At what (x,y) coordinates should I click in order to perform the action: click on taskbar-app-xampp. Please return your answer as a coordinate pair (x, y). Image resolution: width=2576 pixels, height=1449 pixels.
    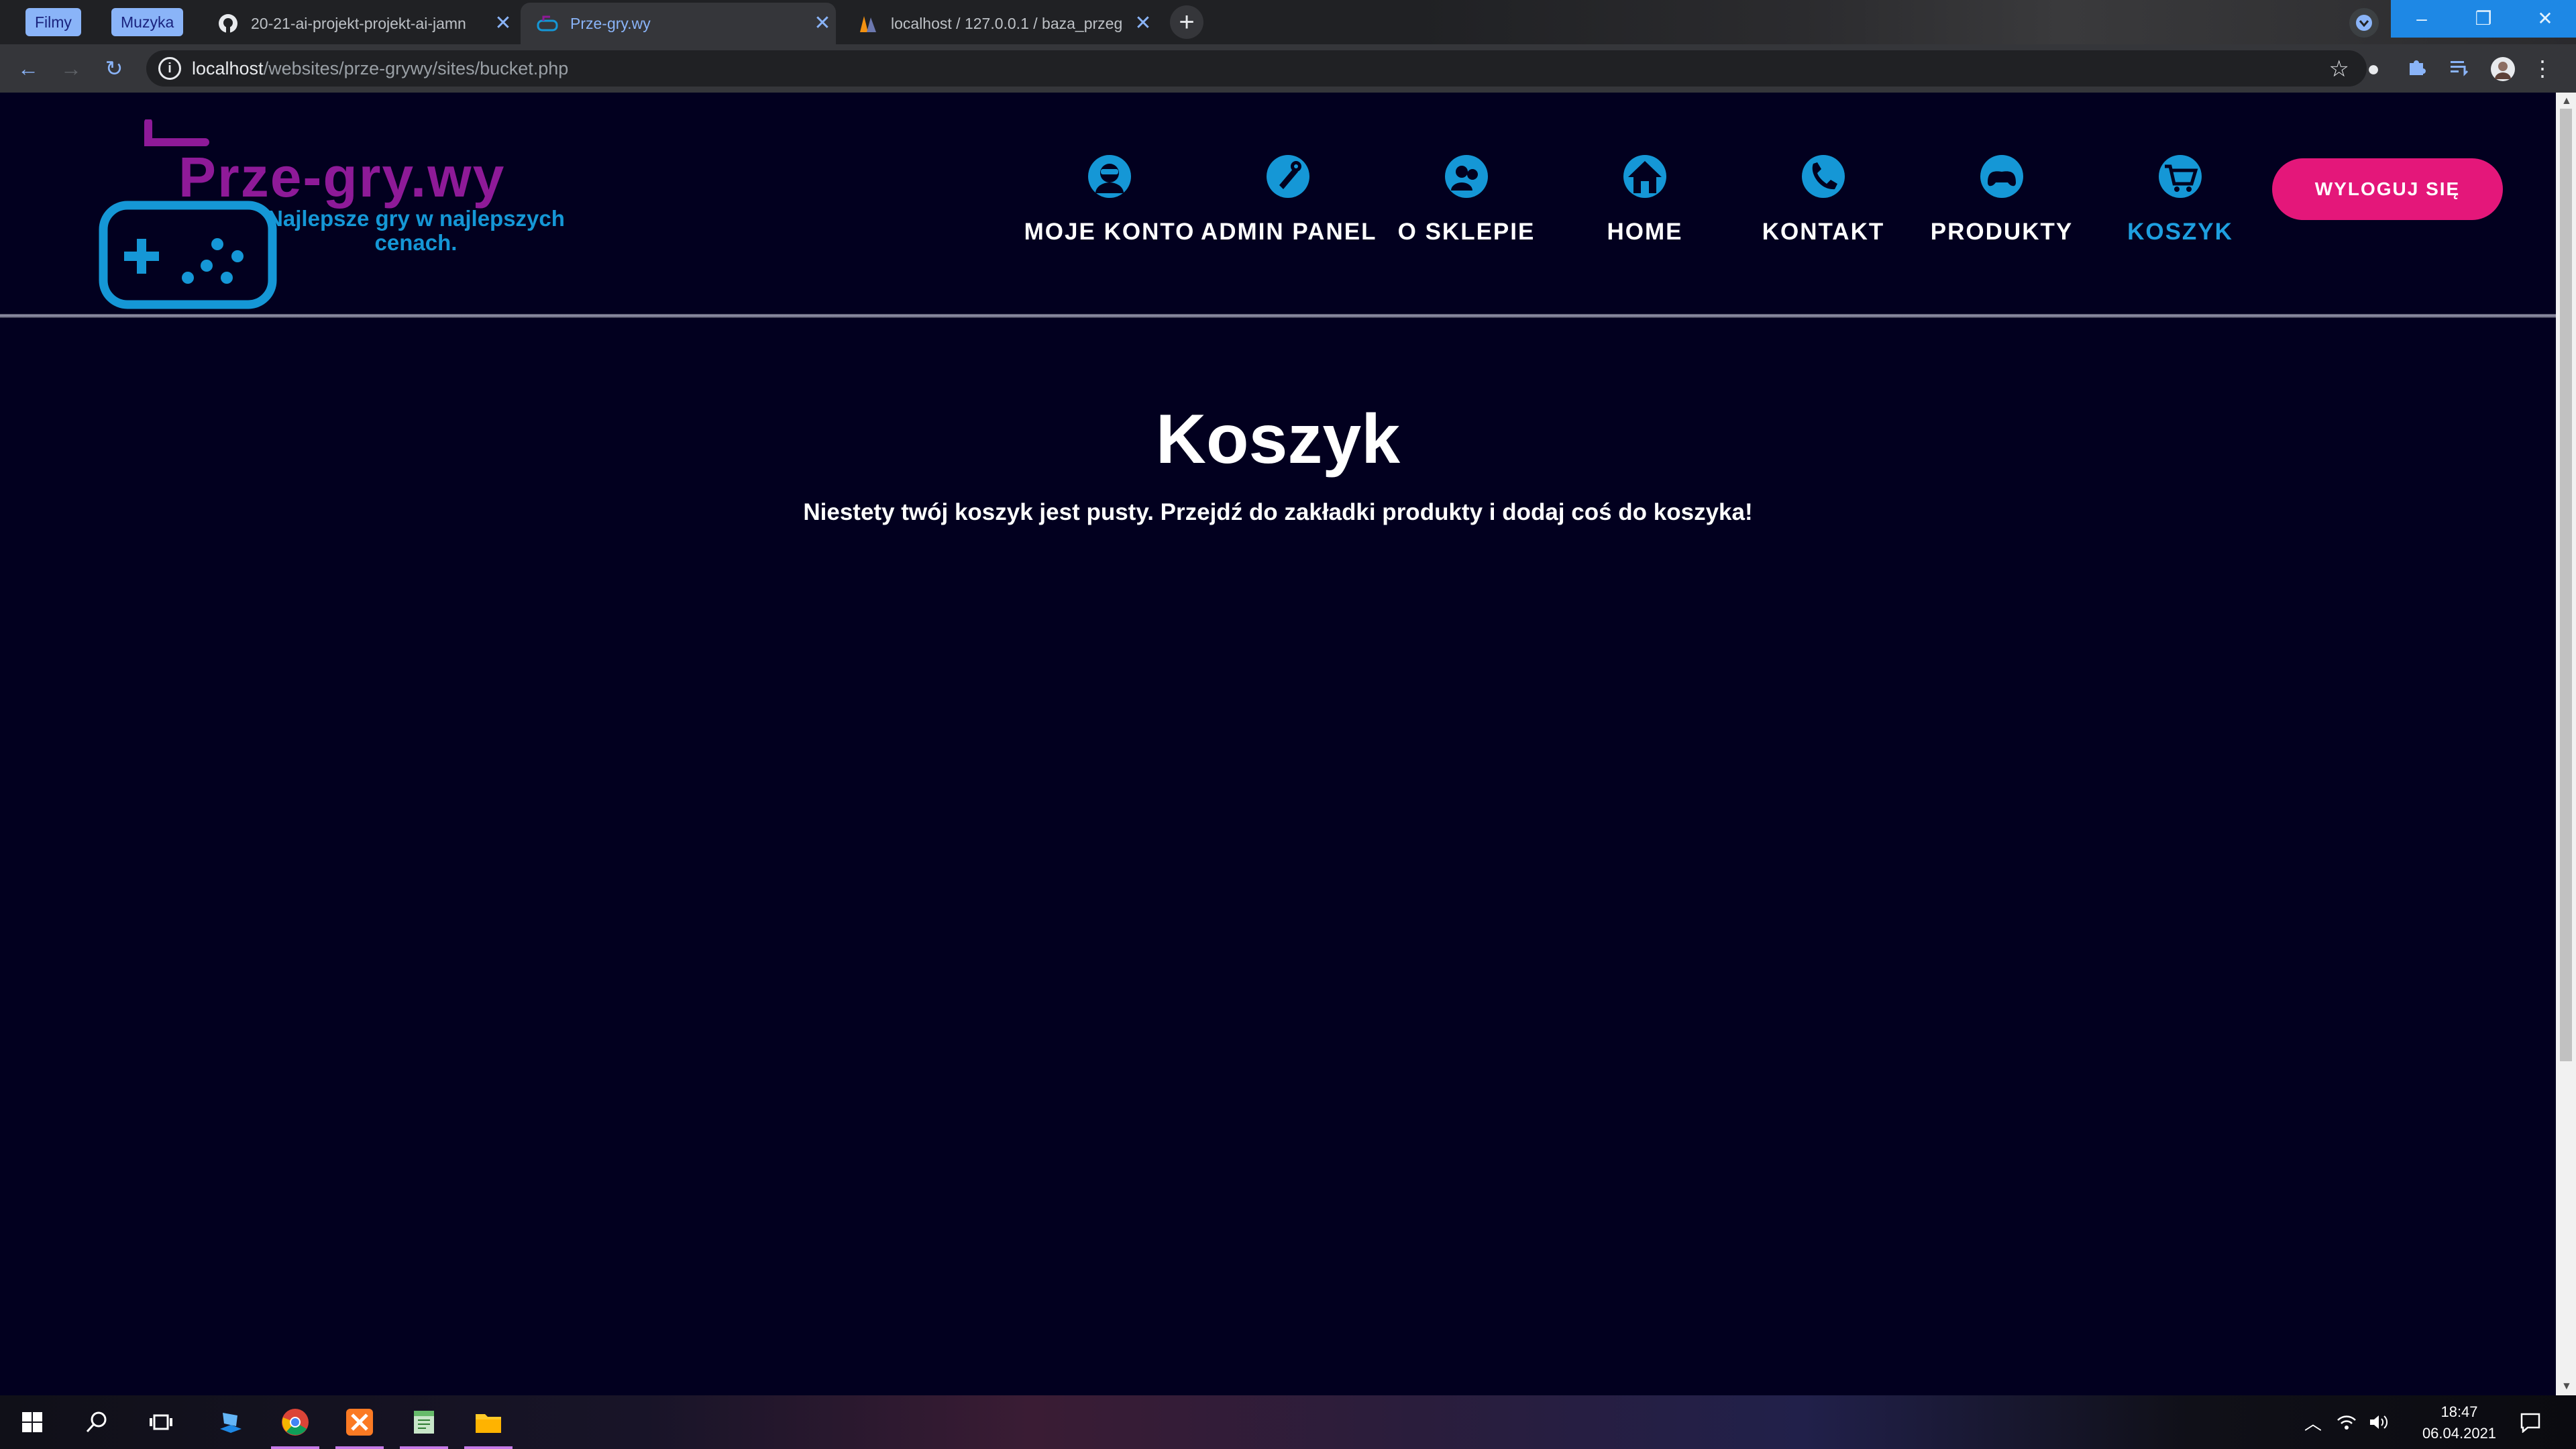
    Looking at the image, I should click on (359, 1422).